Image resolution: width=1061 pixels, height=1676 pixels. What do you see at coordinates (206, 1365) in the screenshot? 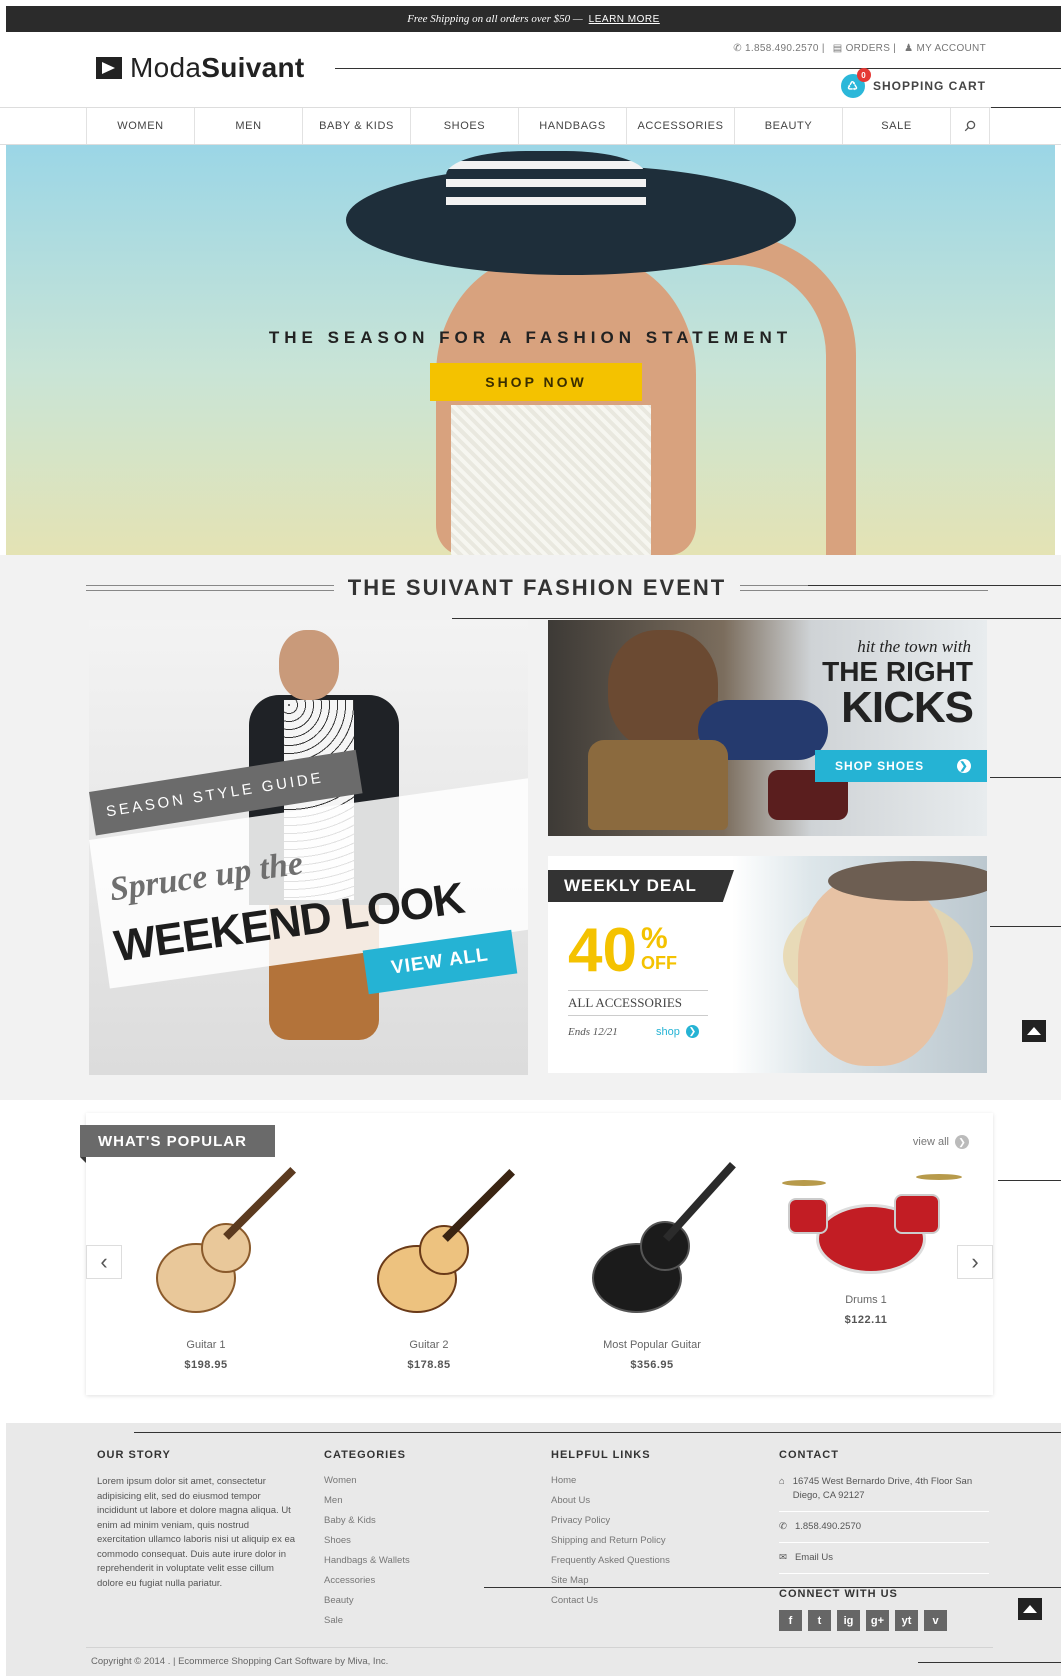
I see `product-price: $198.95` at bounding box center [206, 1365].